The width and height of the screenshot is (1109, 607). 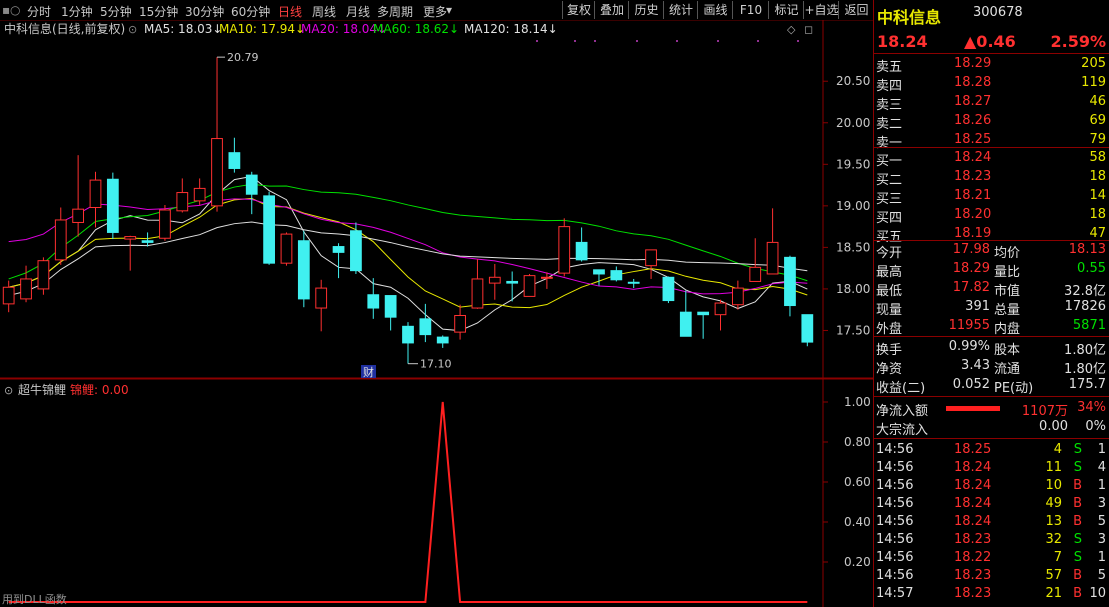 I want to click on event-badge: 财, so click(x=368, y=372).